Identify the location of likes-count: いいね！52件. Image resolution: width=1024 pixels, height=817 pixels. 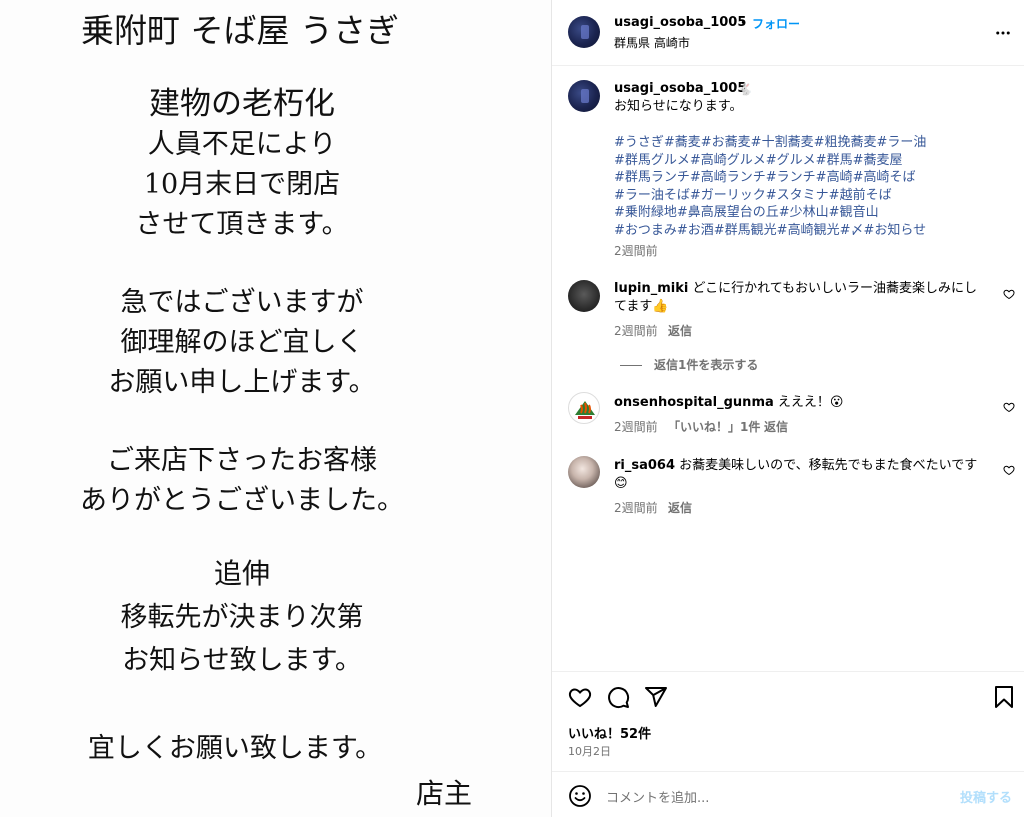
(609, 732).